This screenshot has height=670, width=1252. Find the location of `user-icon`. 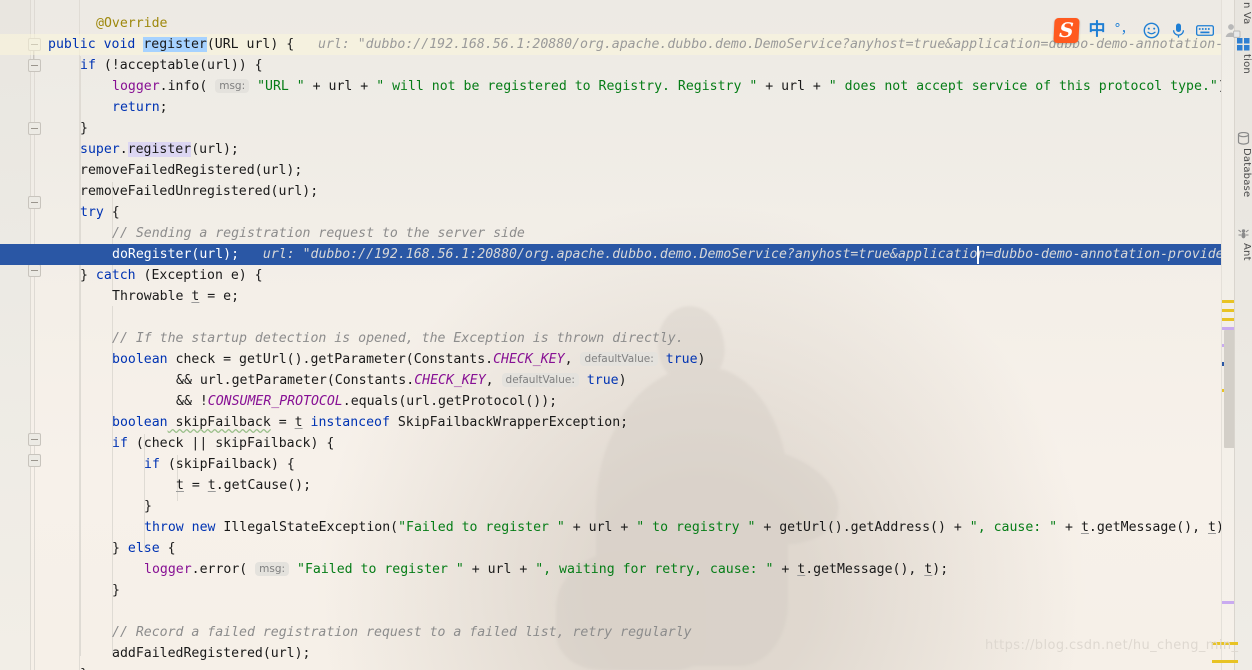

user-icon is located at coordinates (1232, 30).